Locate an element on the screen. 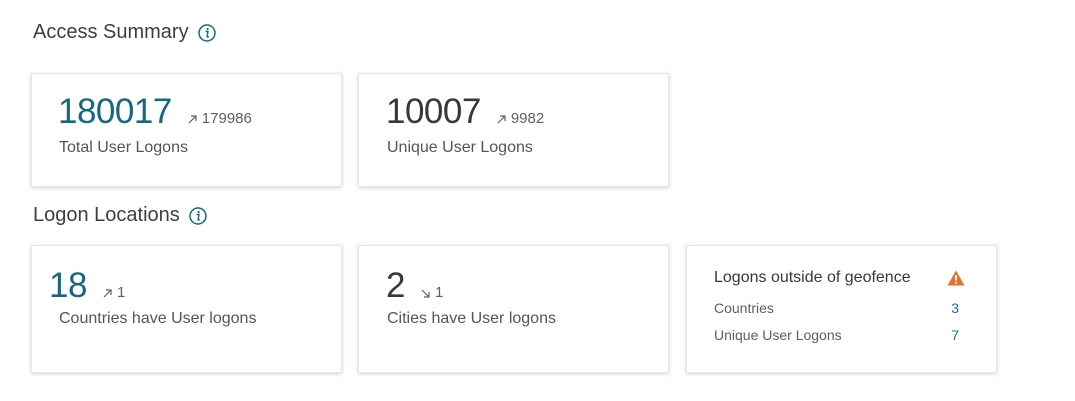  metric-row: 10007 9982 is located at coordinates (465, 111).